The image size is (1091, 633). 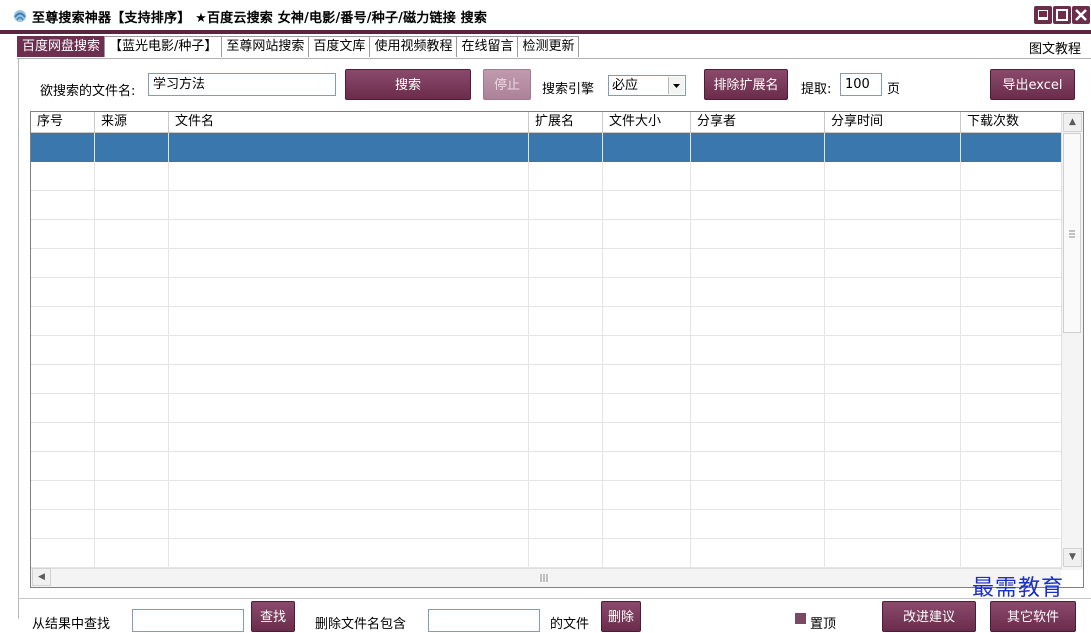 I want to click on horizontal-scrollbar: ◀, so click(x=546, y=577).